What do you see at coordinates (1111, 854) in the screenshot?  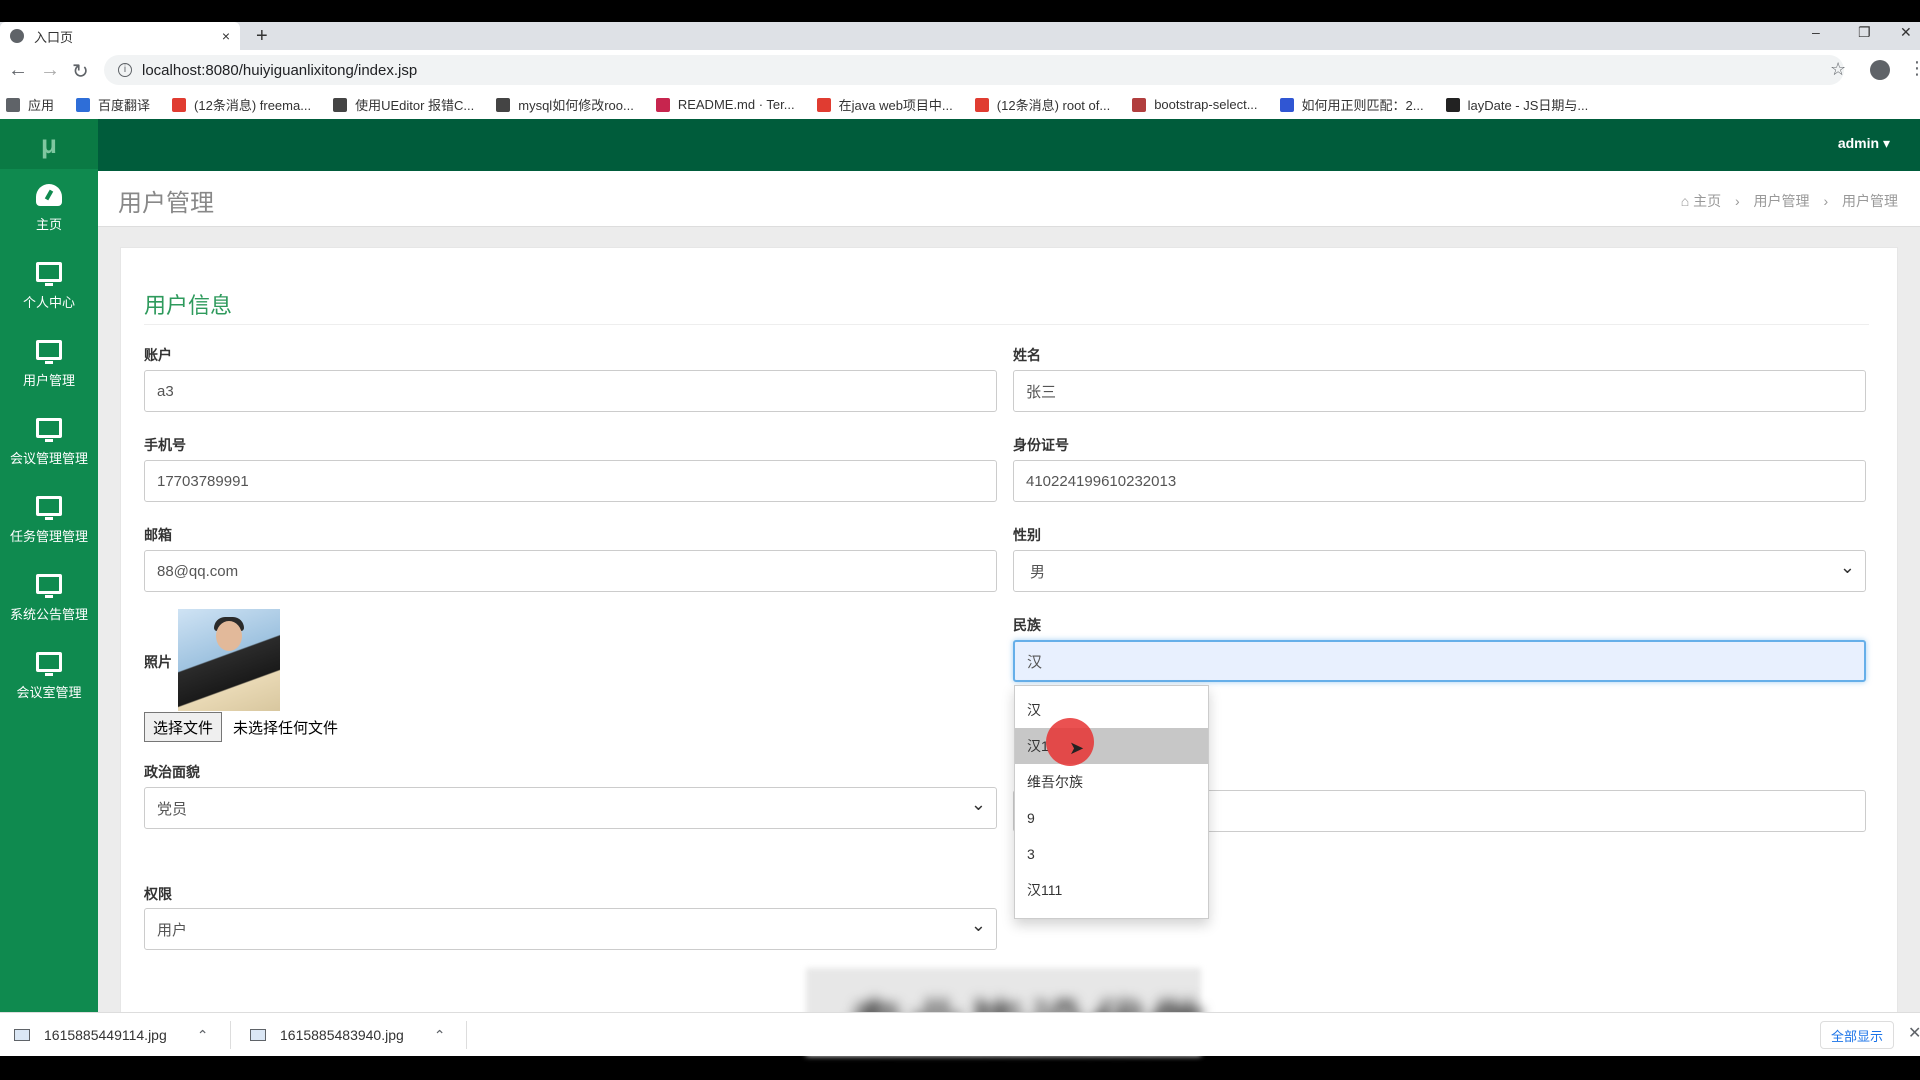 I see `autocomplete-option: 3` at bounding box center [1111, 854].